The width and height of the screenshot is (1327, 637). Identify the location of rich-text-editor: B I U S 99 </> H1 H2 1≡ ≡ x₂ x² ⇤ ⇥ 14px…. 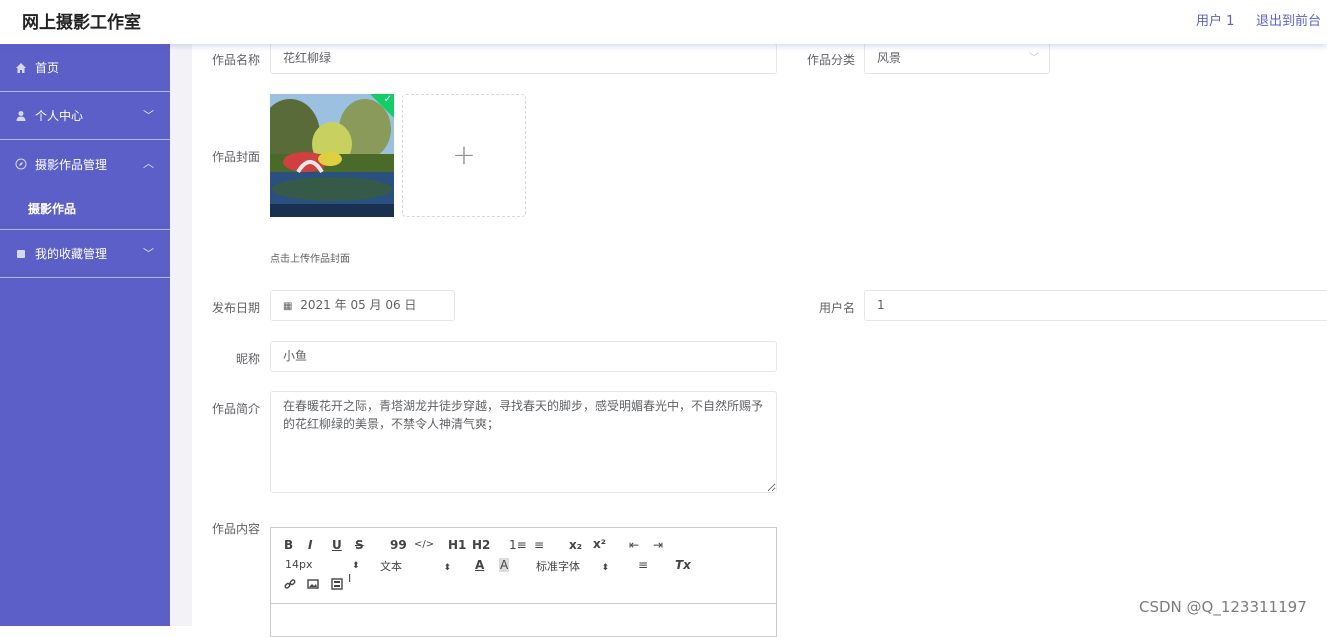
(523, 582).